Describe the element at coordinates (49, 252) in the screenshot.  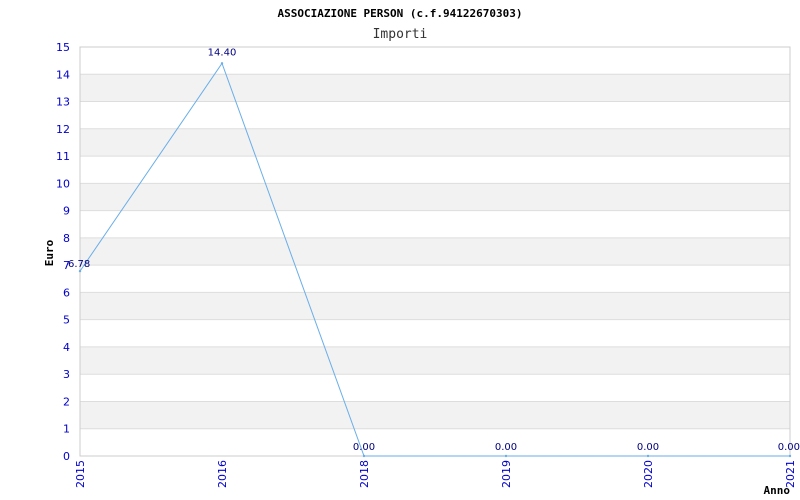
I see `y-axis-label: Euro` at that location.